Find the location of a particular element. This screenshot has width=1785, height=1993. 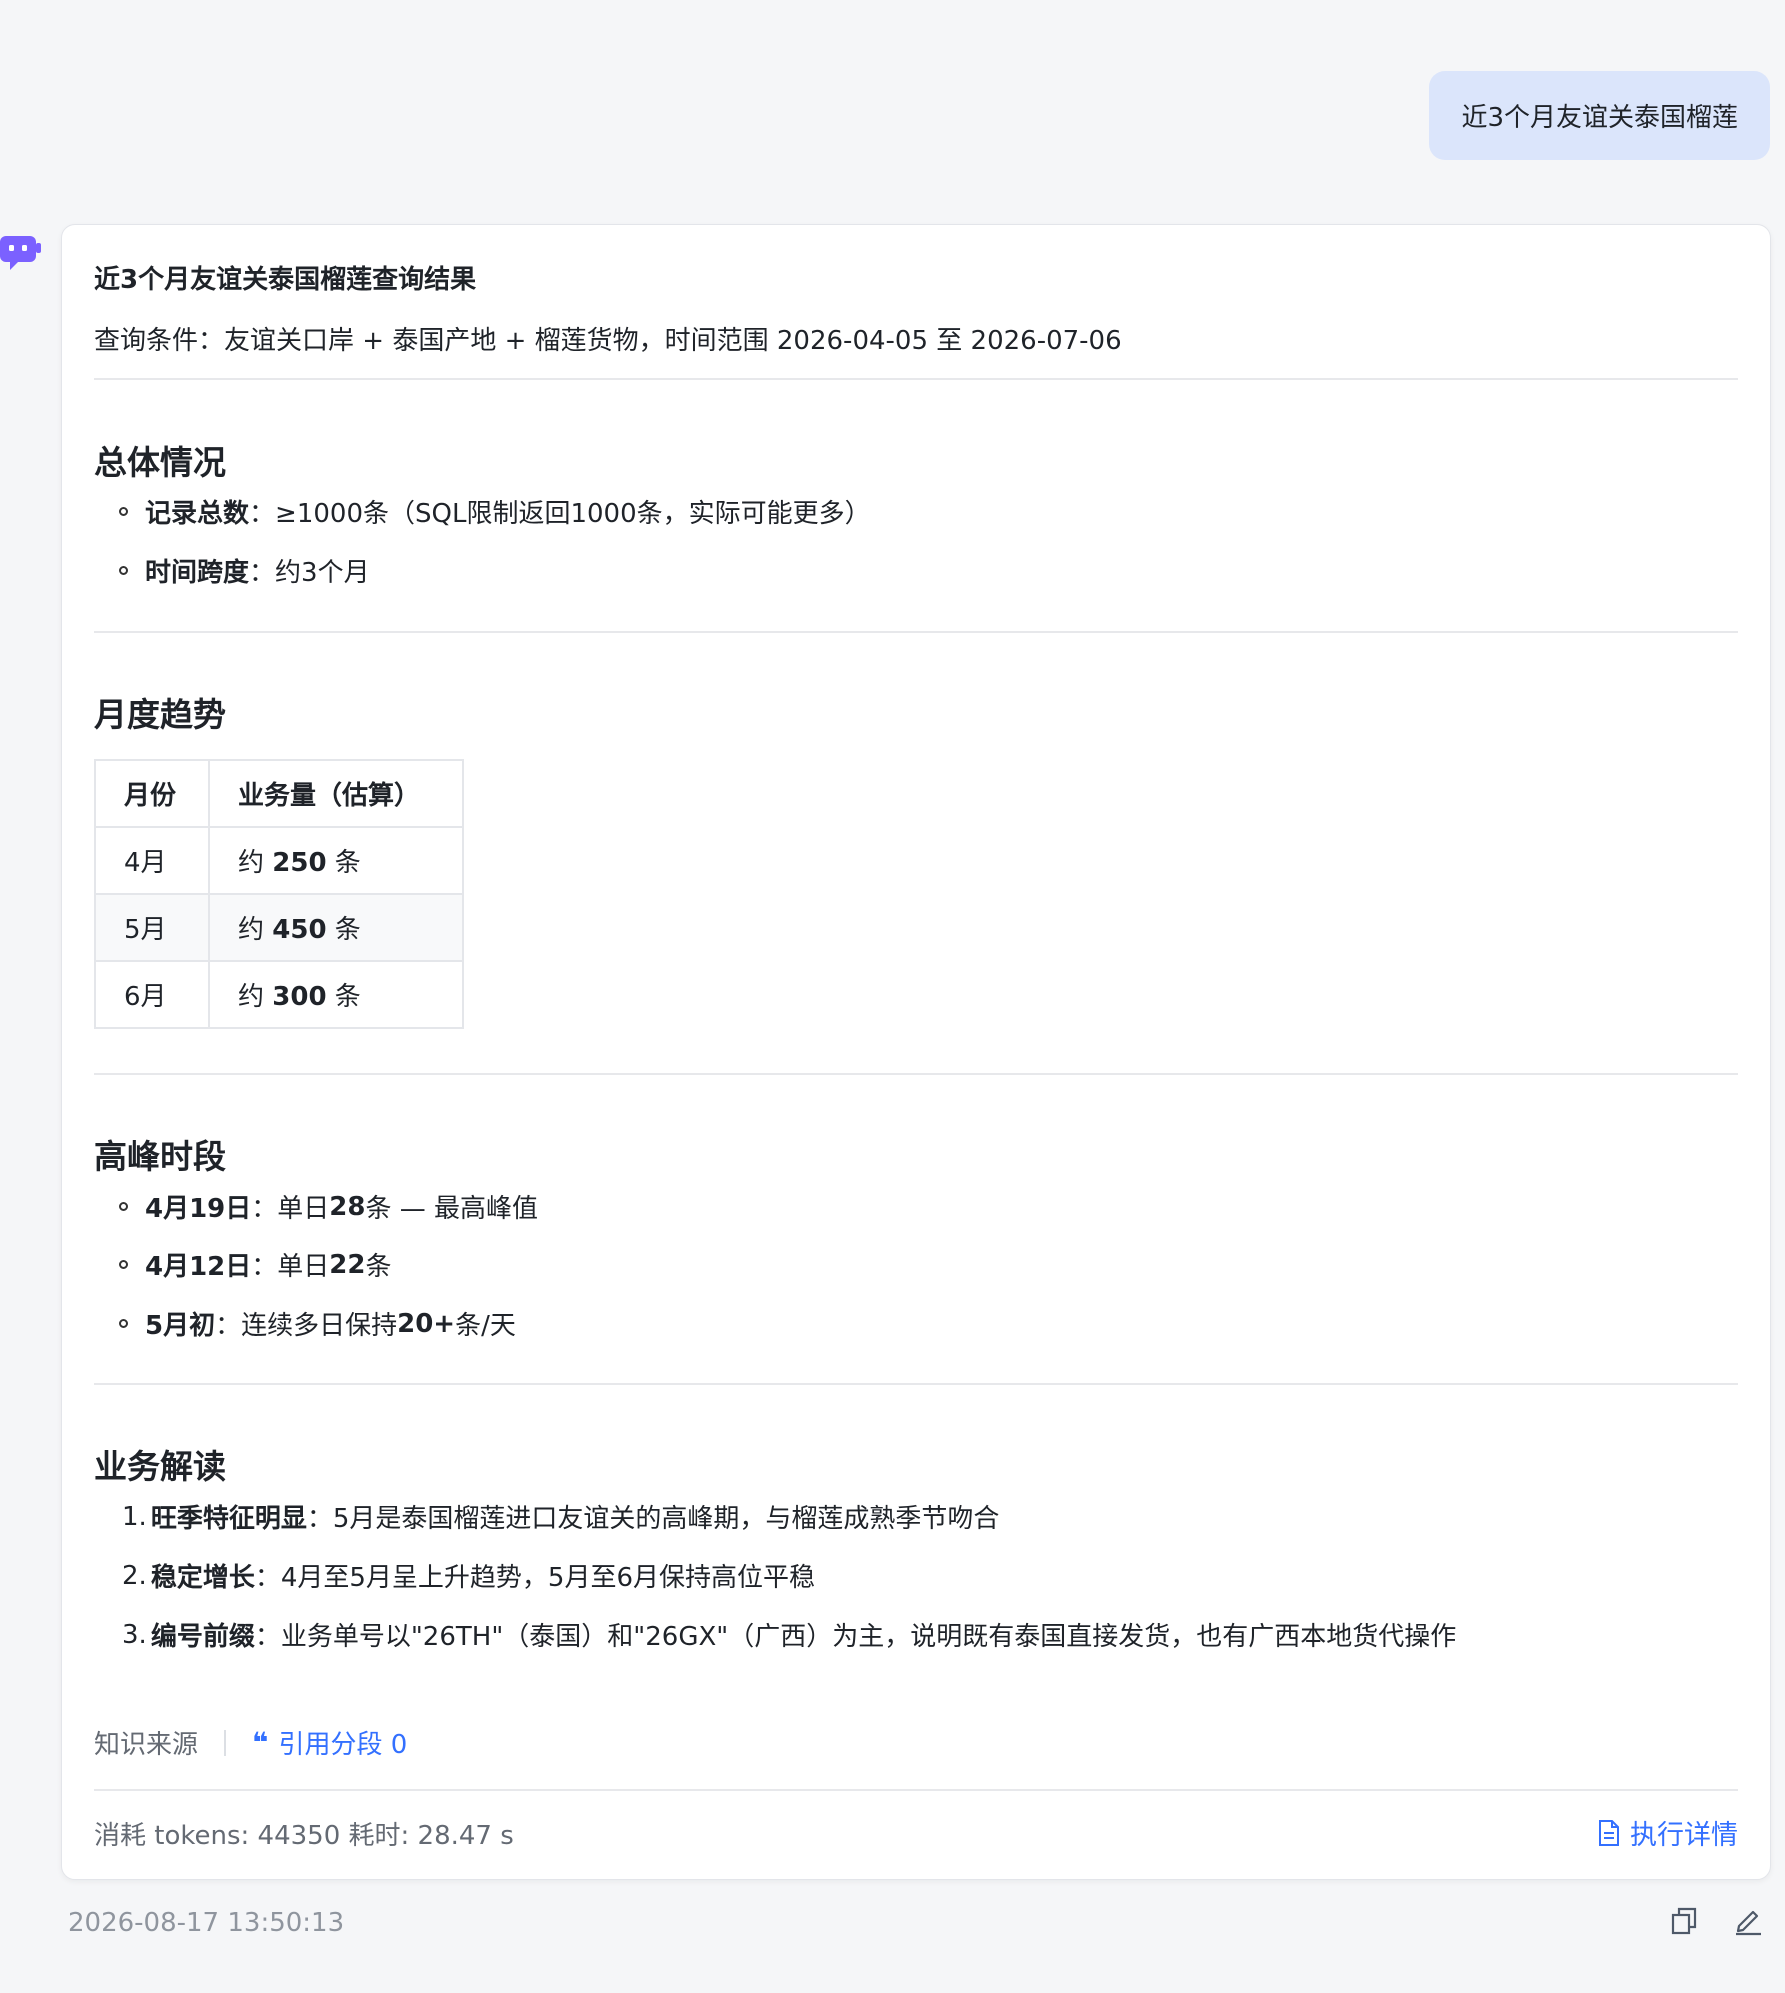

list-item: 5月初 ：连续多日保持 20+ 条/天 is located at coordinates (317, 1323).